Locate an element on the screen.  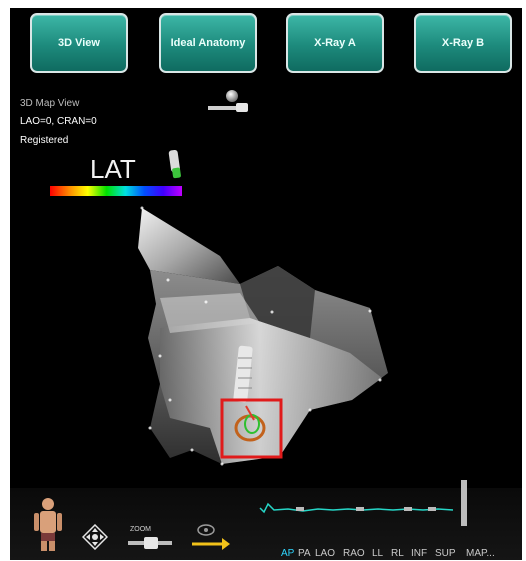
projection-pa: PA is located at coordinates (304, 553).